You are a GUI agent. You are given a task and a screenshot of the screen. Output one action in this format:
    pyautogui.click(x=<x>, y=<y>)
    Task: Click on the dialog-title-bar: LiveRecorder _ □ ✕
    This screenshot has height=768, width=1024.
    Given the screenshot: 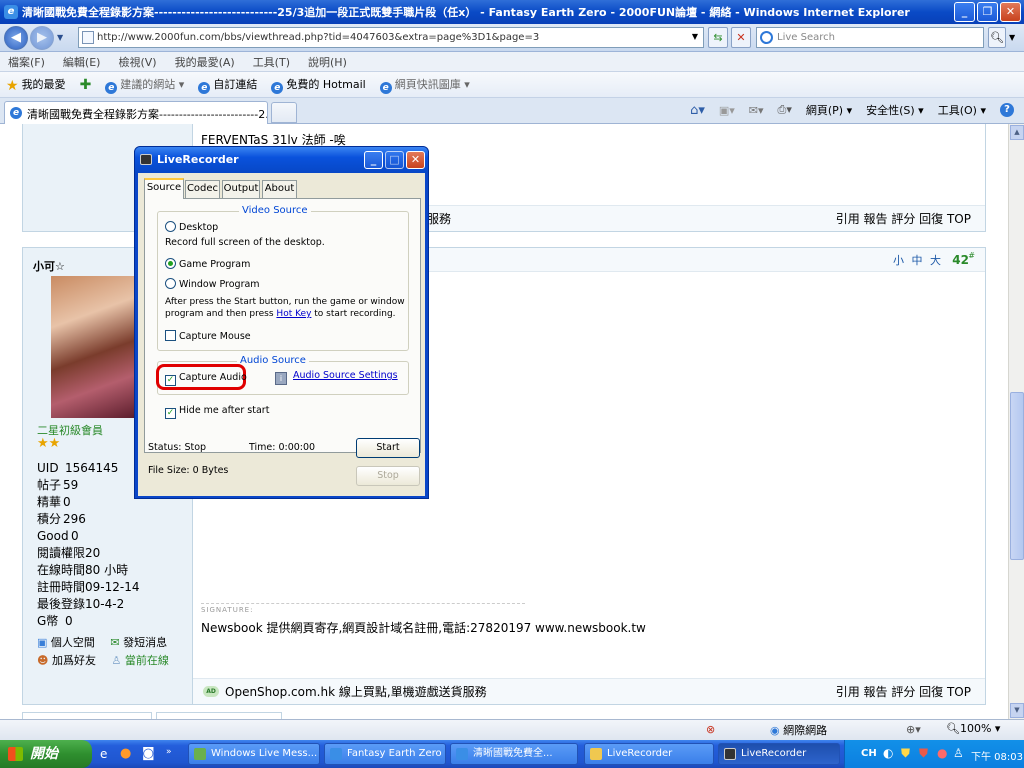 What is the action you would take?
    pyautogui.click(x=281, y=160)
    